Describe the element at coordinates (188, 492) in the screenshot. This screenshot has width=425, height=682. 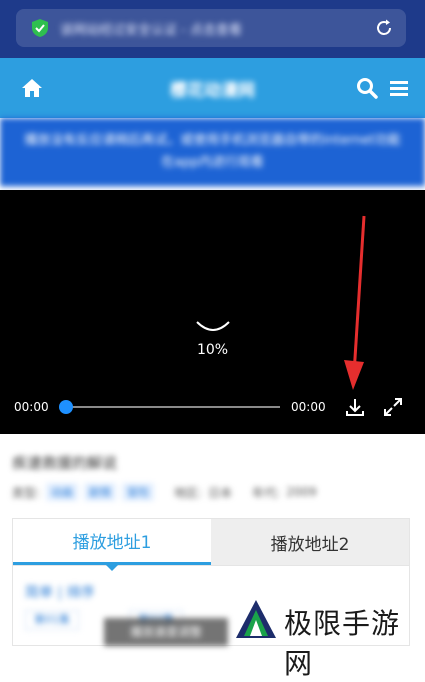
I see `region-label: 地区:` at that location.